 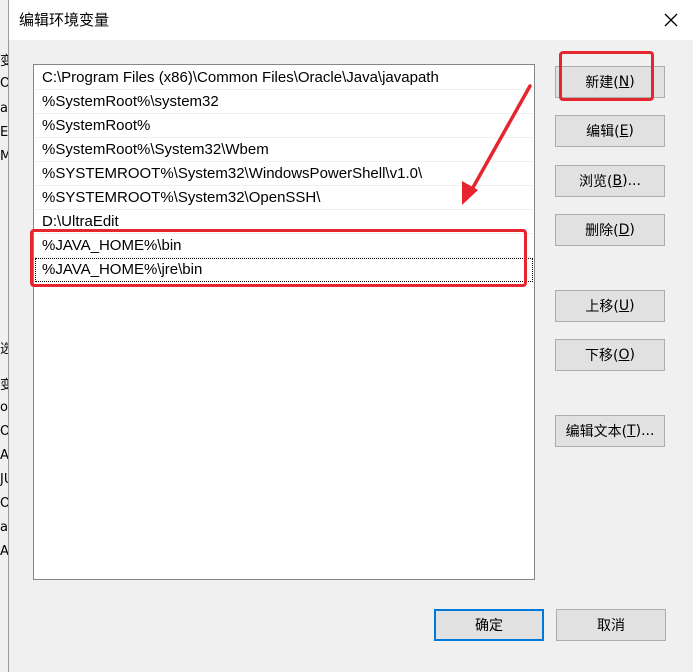 I want to click on browse-button-label: 浏览(, so click(x=596, y=182).